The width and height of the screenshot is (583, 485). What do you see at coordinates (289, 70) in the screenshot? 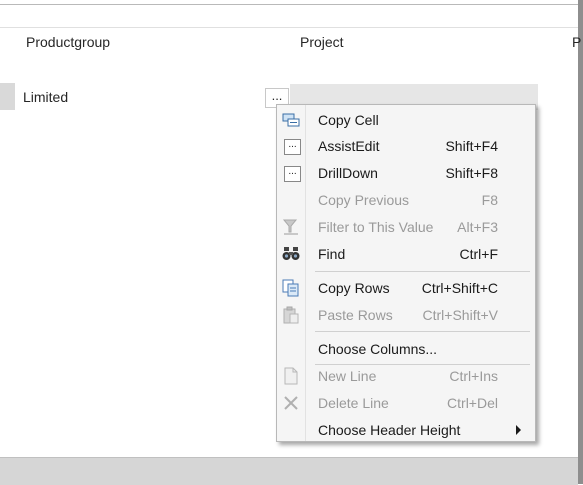
I see `table-row` at bounding box center [289, 70].